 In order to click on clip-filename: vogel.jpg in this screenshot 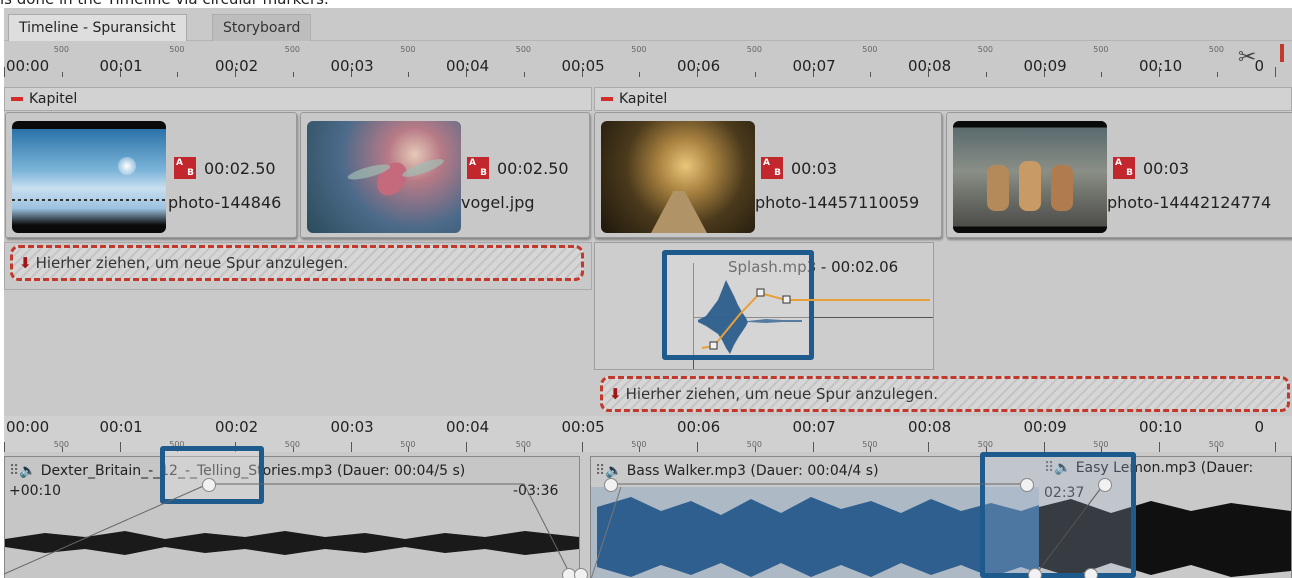, I will do `click(498, 202)`.